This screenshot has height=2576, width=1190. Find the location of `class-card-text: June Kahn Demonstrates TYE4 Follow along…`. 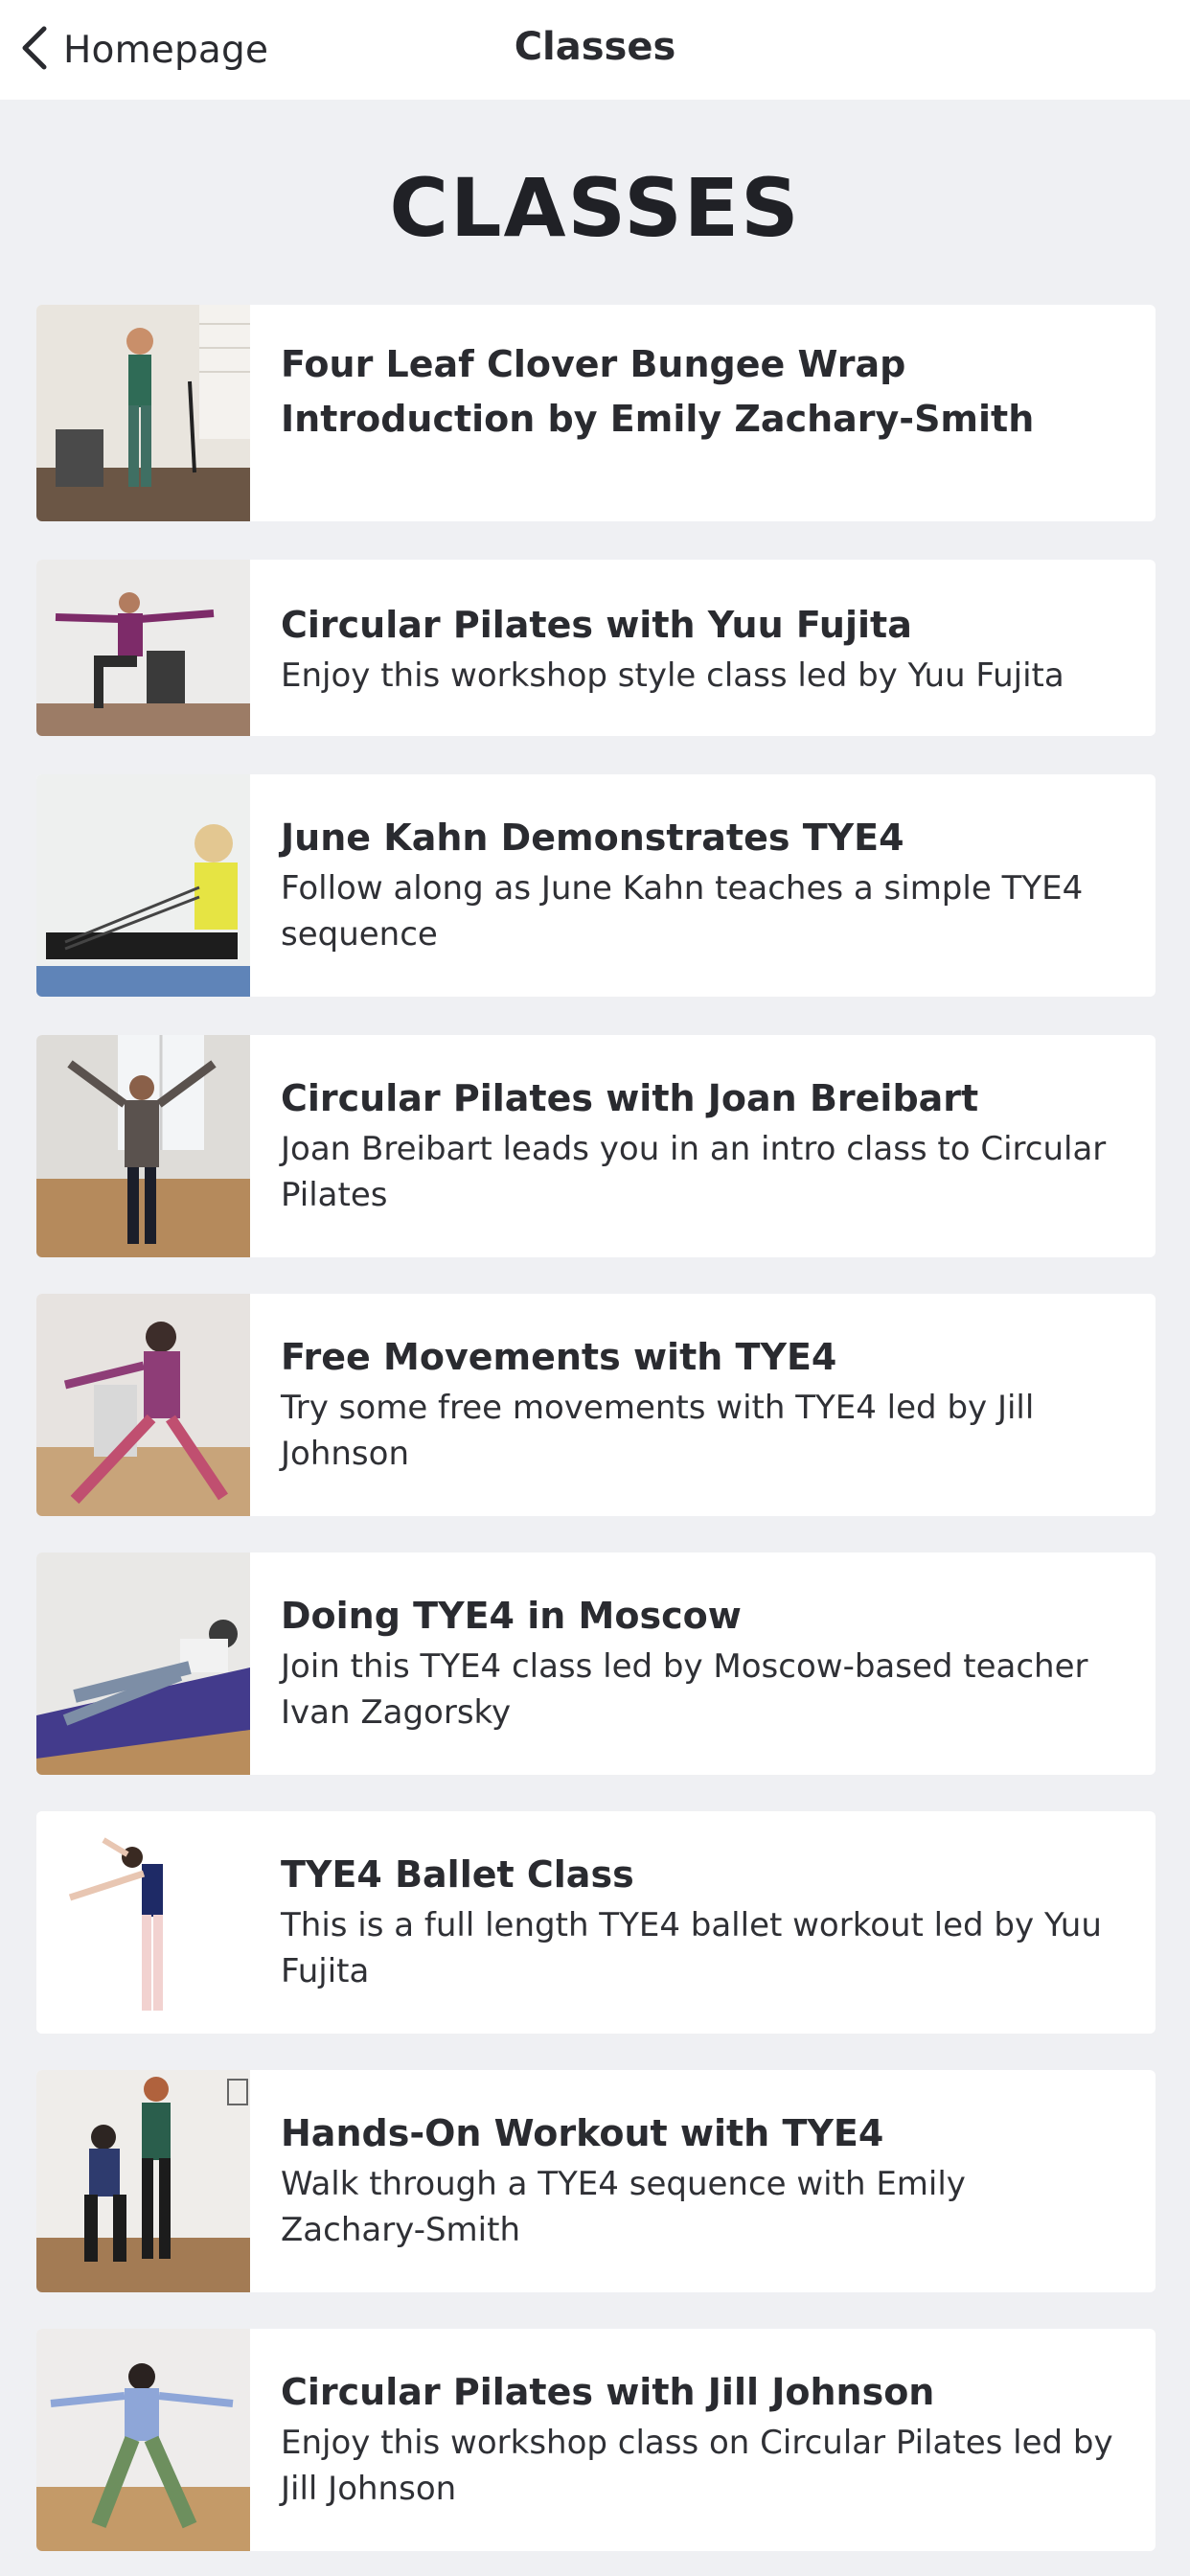

class-card-text: June Kahn Demonstrates TYE4 Follow along… is located at coordinates (699, 884).